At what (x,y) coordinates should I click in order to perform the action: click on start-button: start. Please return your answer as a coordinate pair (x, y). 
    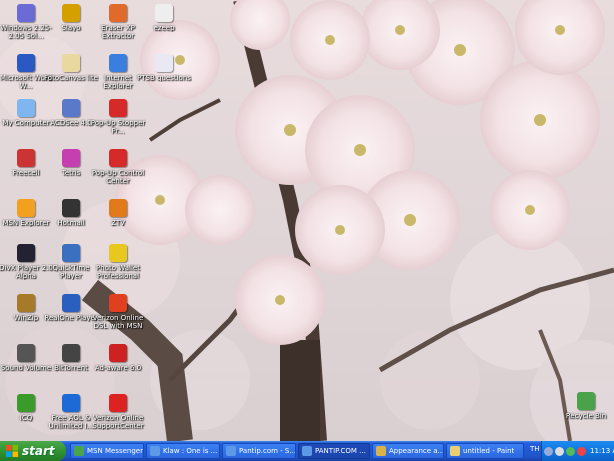
    Looking at the image, I should click on (33, 451).